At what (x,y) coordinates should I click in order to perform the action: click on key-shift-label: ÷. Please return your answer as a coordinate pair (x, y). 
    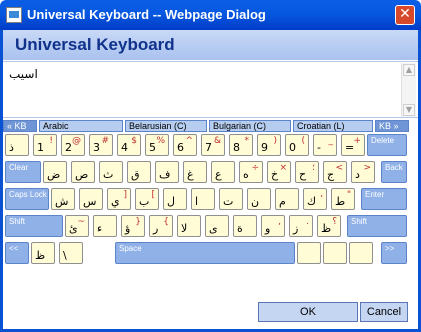
    Looking at the image, I should click on (255, 168).